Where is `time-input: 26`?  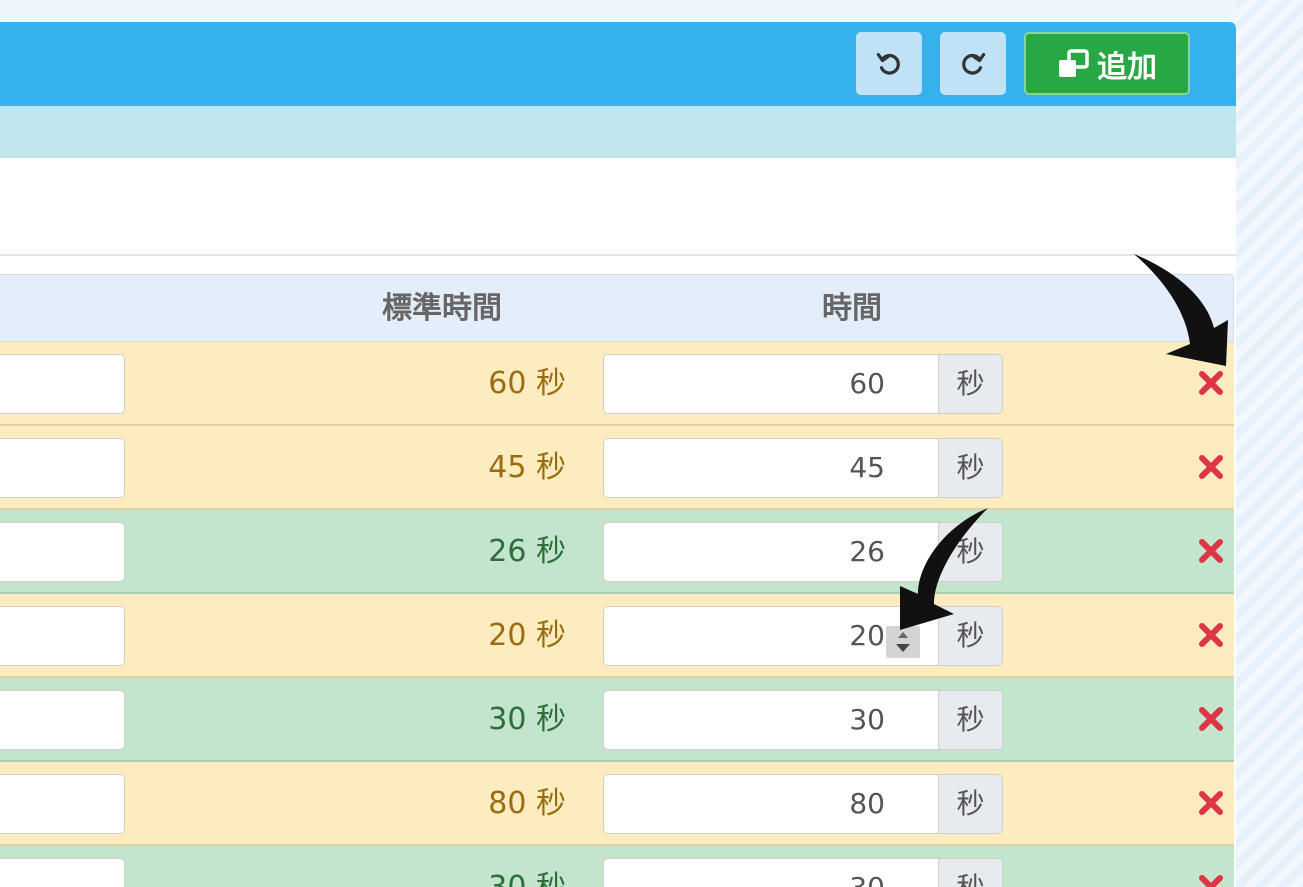 time-input: 26 is located at coordinates (771, 552).